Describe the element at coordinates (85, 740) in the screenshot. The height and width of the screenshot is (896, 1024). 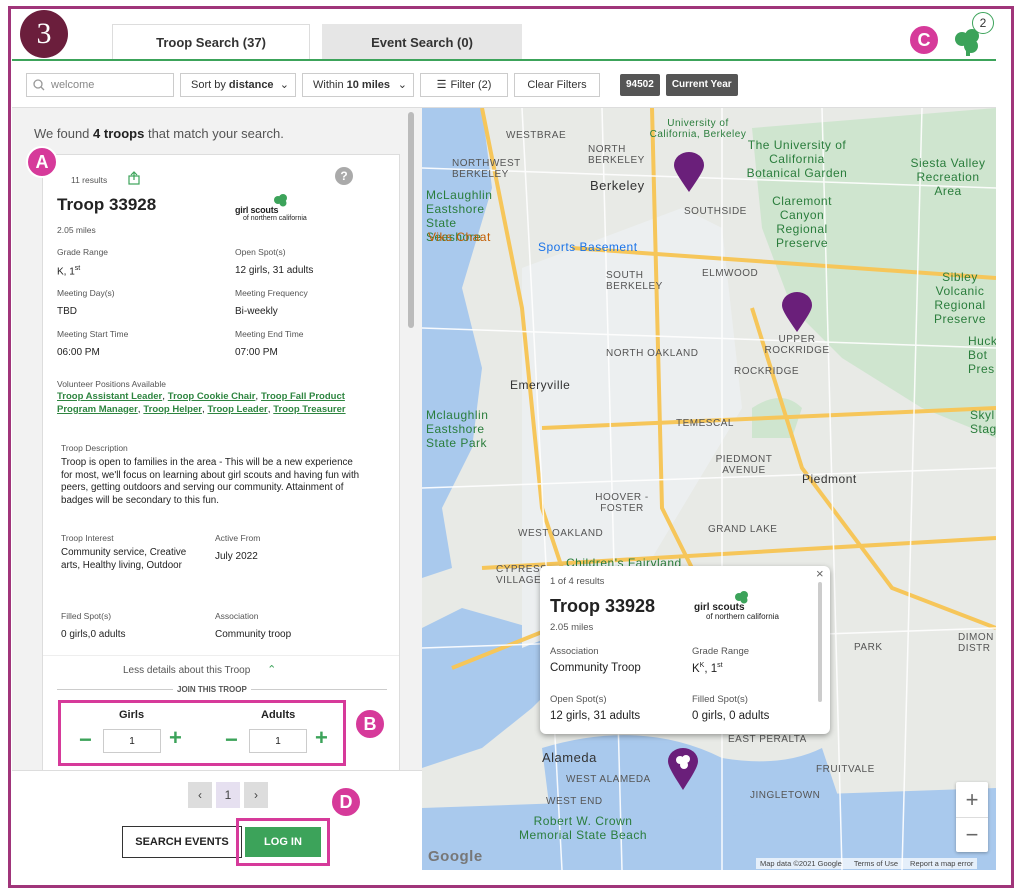
I see `girls-minus-button: −` at that location.